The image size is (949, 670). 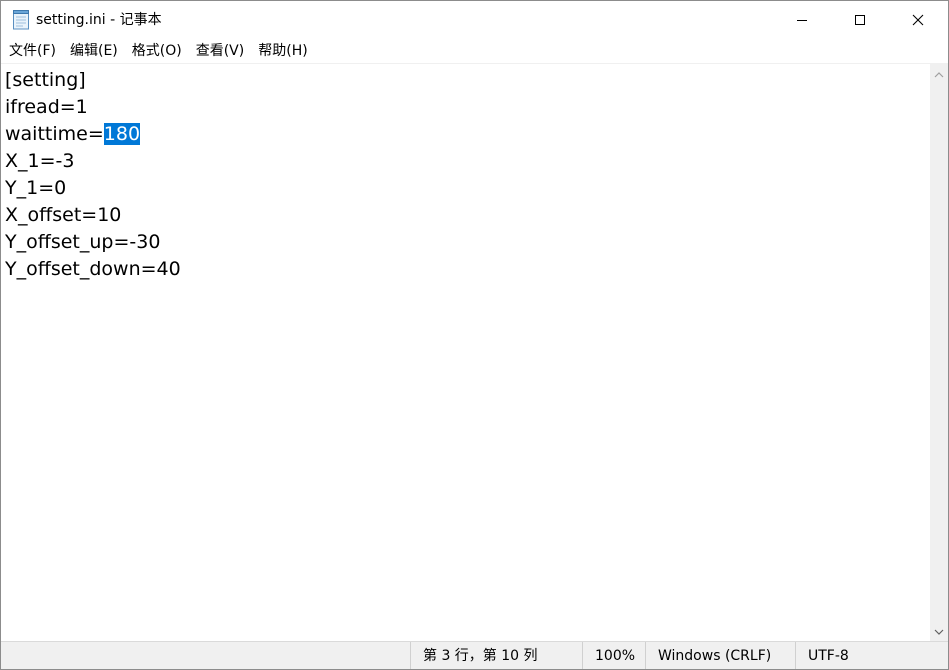 I want to click on maximize-button, so click(x=860, y=20).